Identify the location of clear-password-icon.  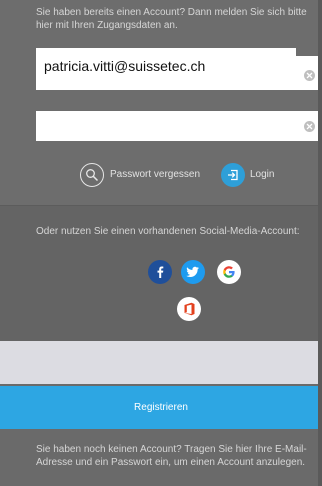
(309, 126).